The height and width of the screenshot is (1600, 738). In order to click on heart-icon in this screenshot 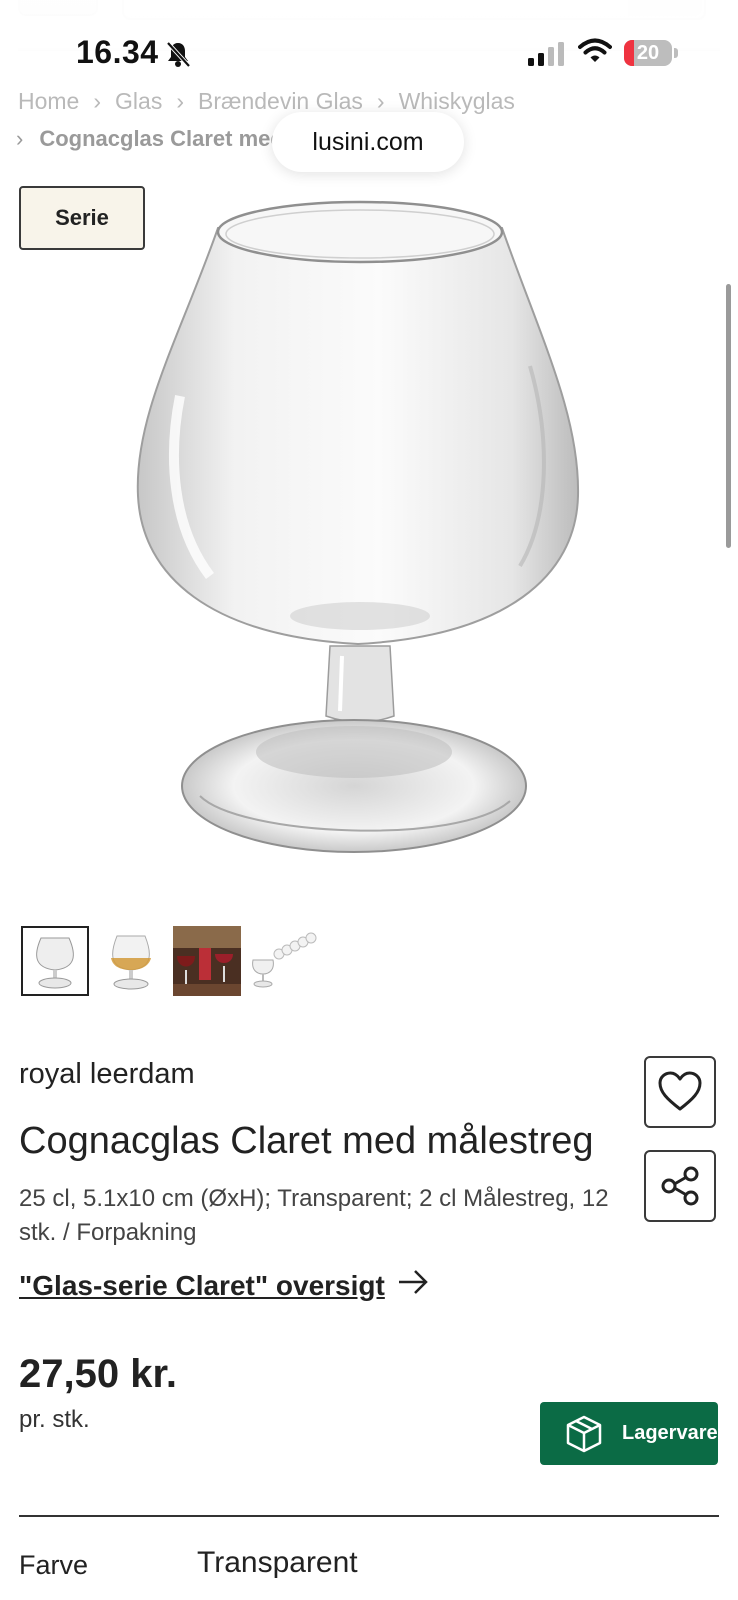, I will do `click(680, 1091)`.